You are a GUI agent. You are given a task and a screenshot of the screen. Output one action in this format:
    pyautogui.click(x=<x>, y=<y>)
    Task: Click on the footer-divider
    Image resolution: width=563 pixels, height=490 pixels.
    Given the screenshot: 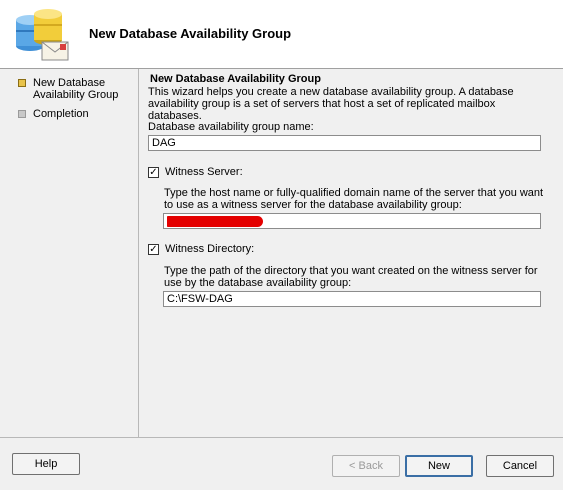 What is the action you would take?
    pyautogui.click(x=281, y=437)
    